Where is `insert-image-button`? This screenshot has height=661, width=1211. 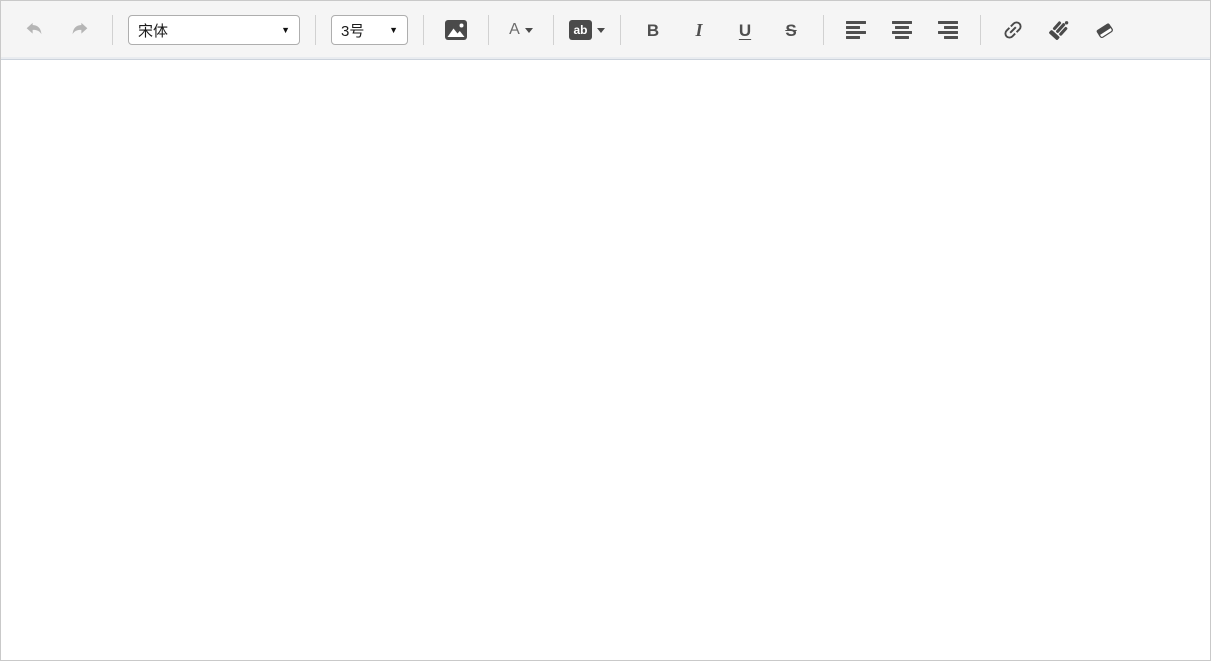 insert-image-button is located at coordinates (456, 30).